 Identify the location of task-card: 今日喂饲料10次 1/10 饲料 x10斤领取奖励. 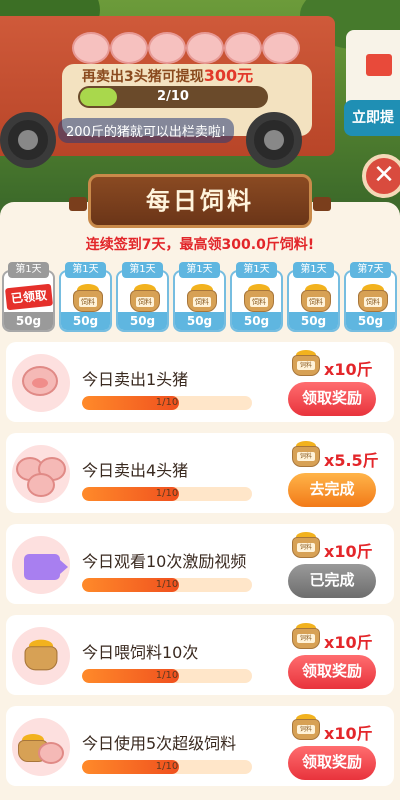
(200, 655).